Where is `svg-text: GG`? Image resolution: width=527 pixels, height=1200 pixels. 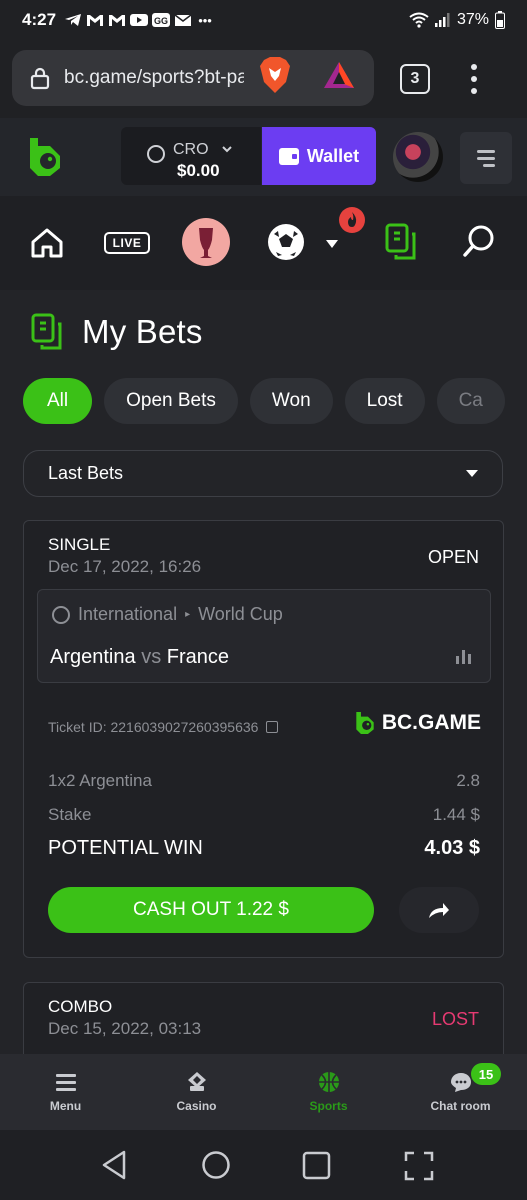 svg-text: GG is located at coordinates (161, 21).